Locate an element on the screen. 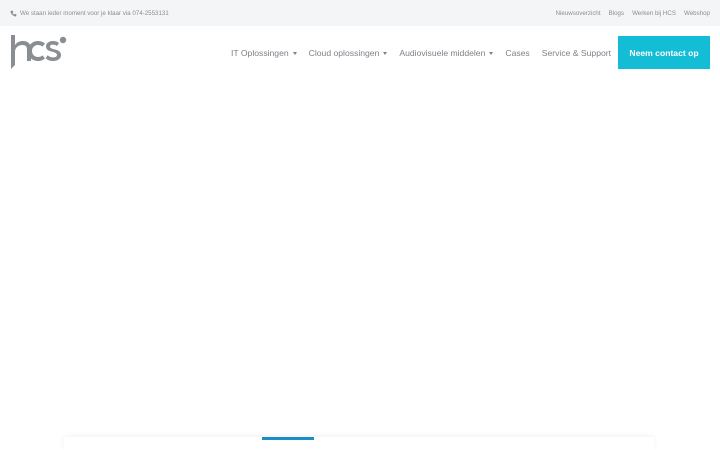 This screenshot has width=720, height=450. nav-label: Service & Support is located at coordinates (576, 53).